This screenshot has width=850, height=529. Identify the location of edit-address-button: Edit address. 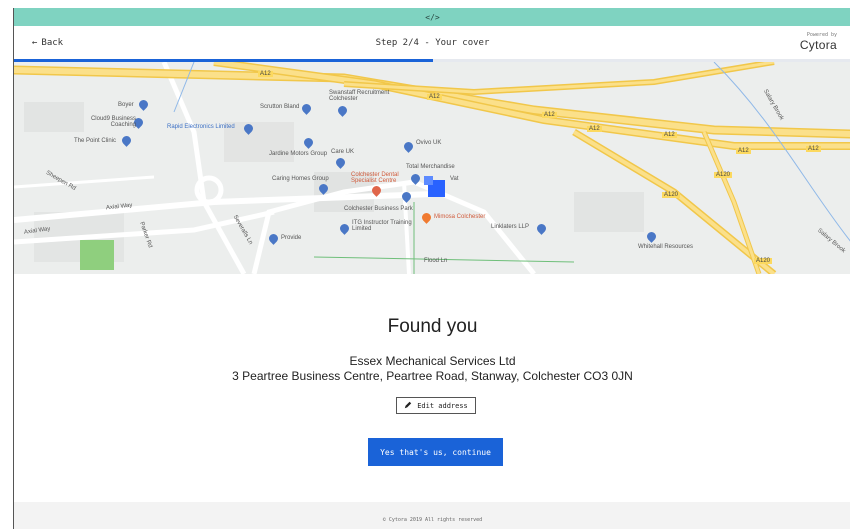
(436, 405).